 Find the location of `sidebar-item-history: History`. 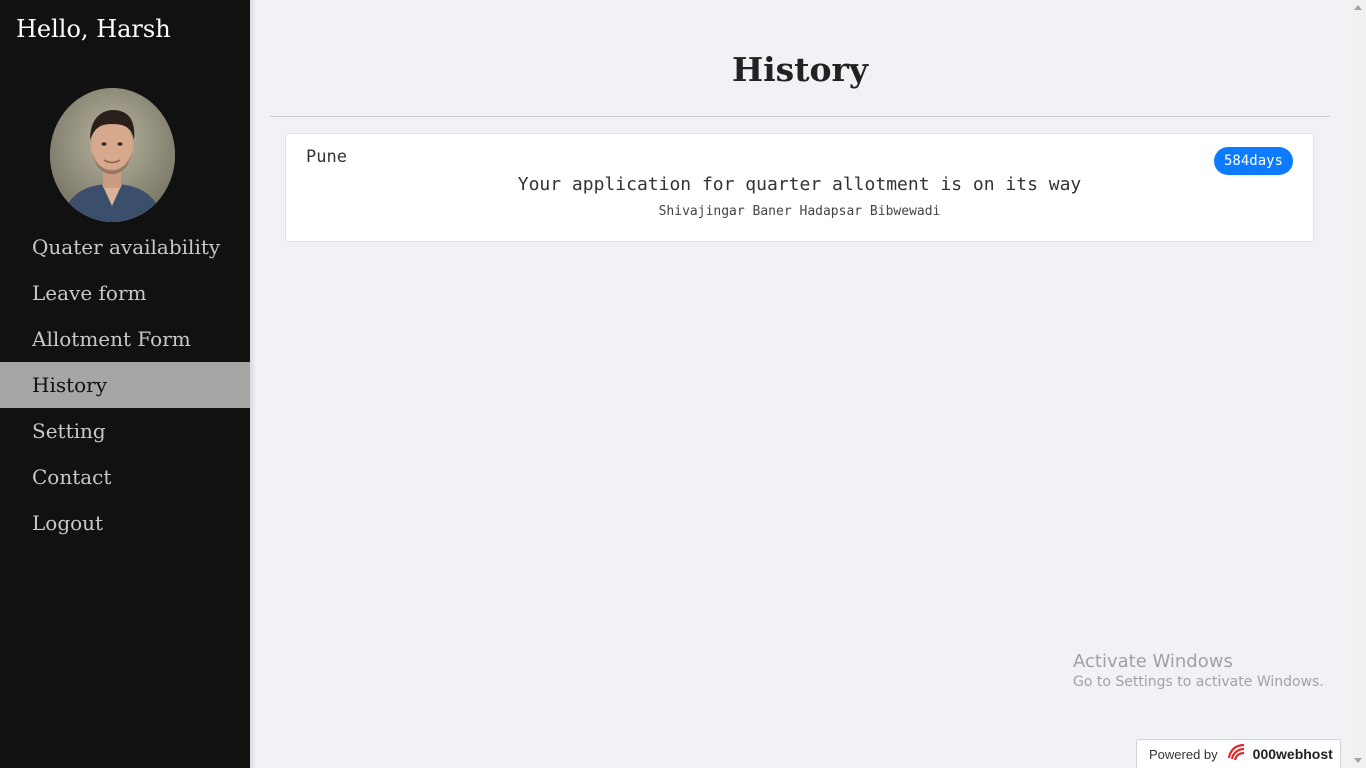

sidebar-item-history: History is located at coordinates (125, 385).